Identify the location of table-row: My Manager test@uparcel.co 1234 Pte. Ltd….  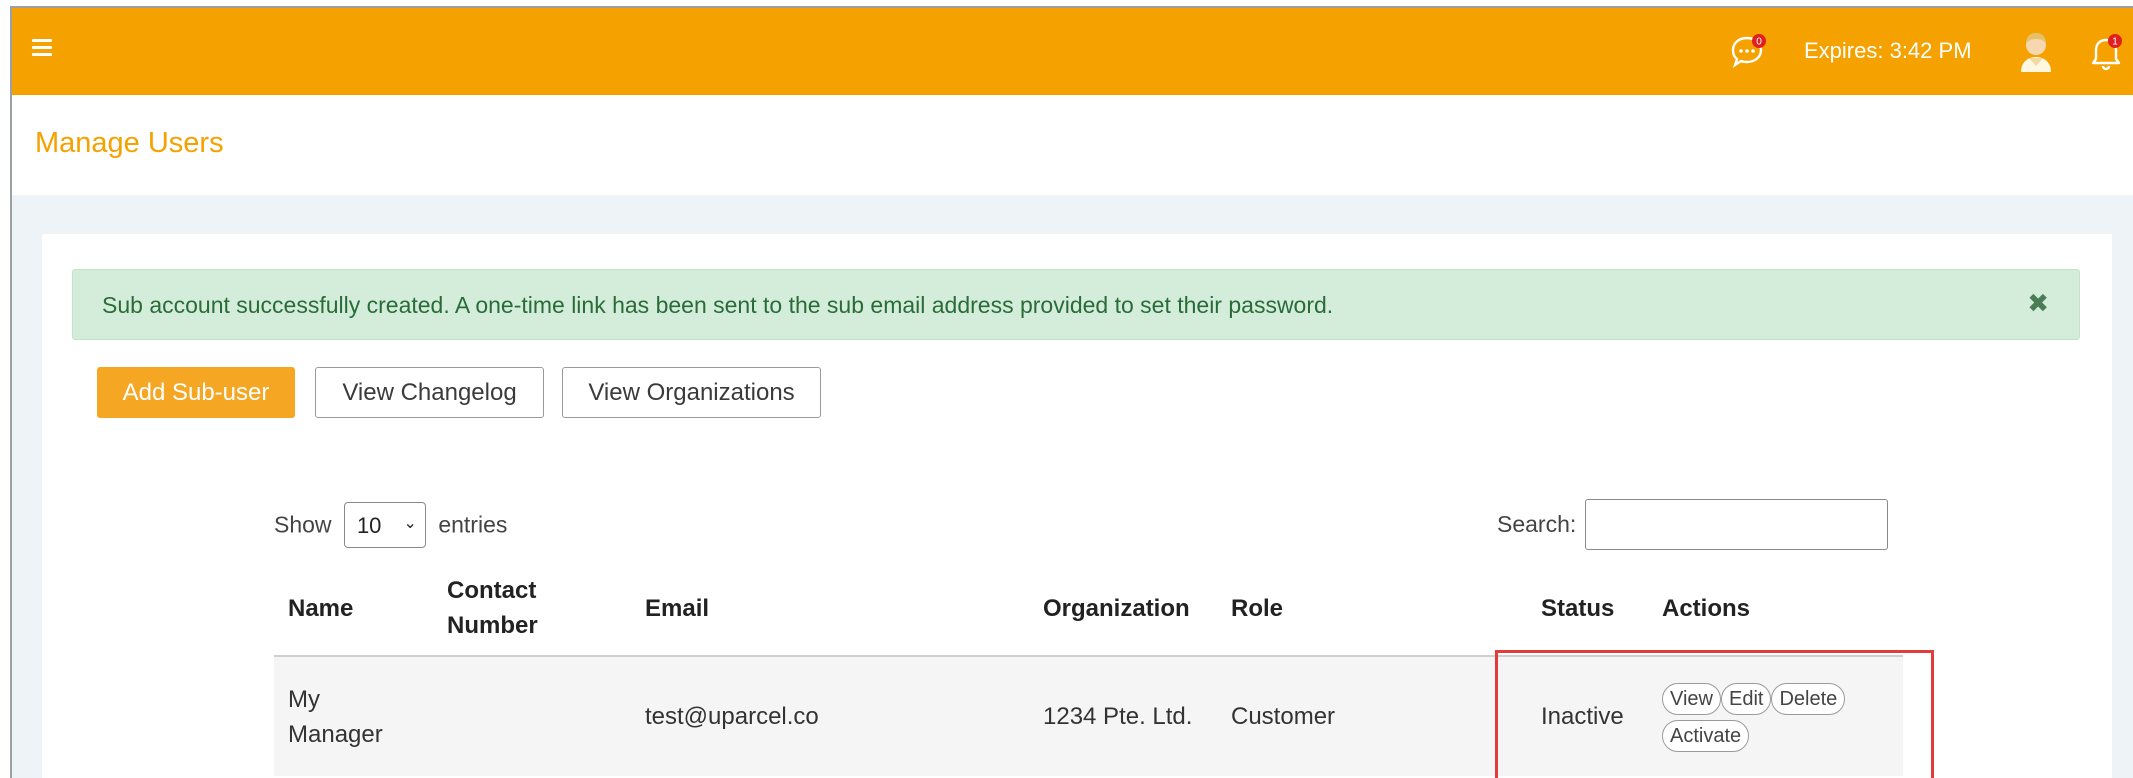
(1088, 716).